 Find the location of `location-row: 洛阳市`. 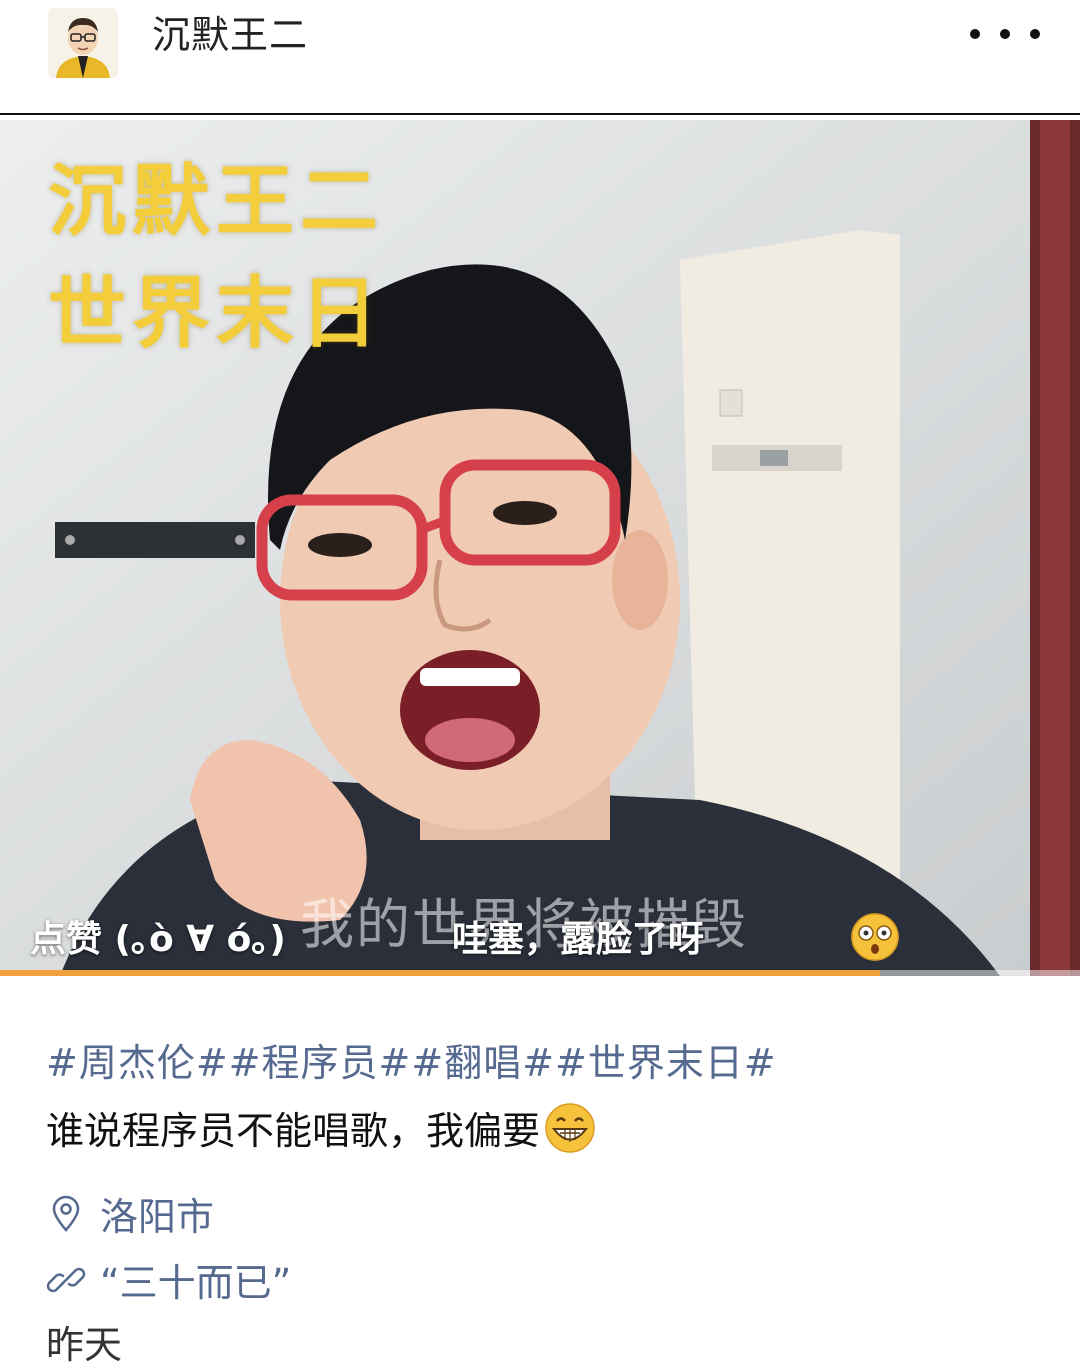

location-row: 洛阳市 is located at coordinates (130, 1213).